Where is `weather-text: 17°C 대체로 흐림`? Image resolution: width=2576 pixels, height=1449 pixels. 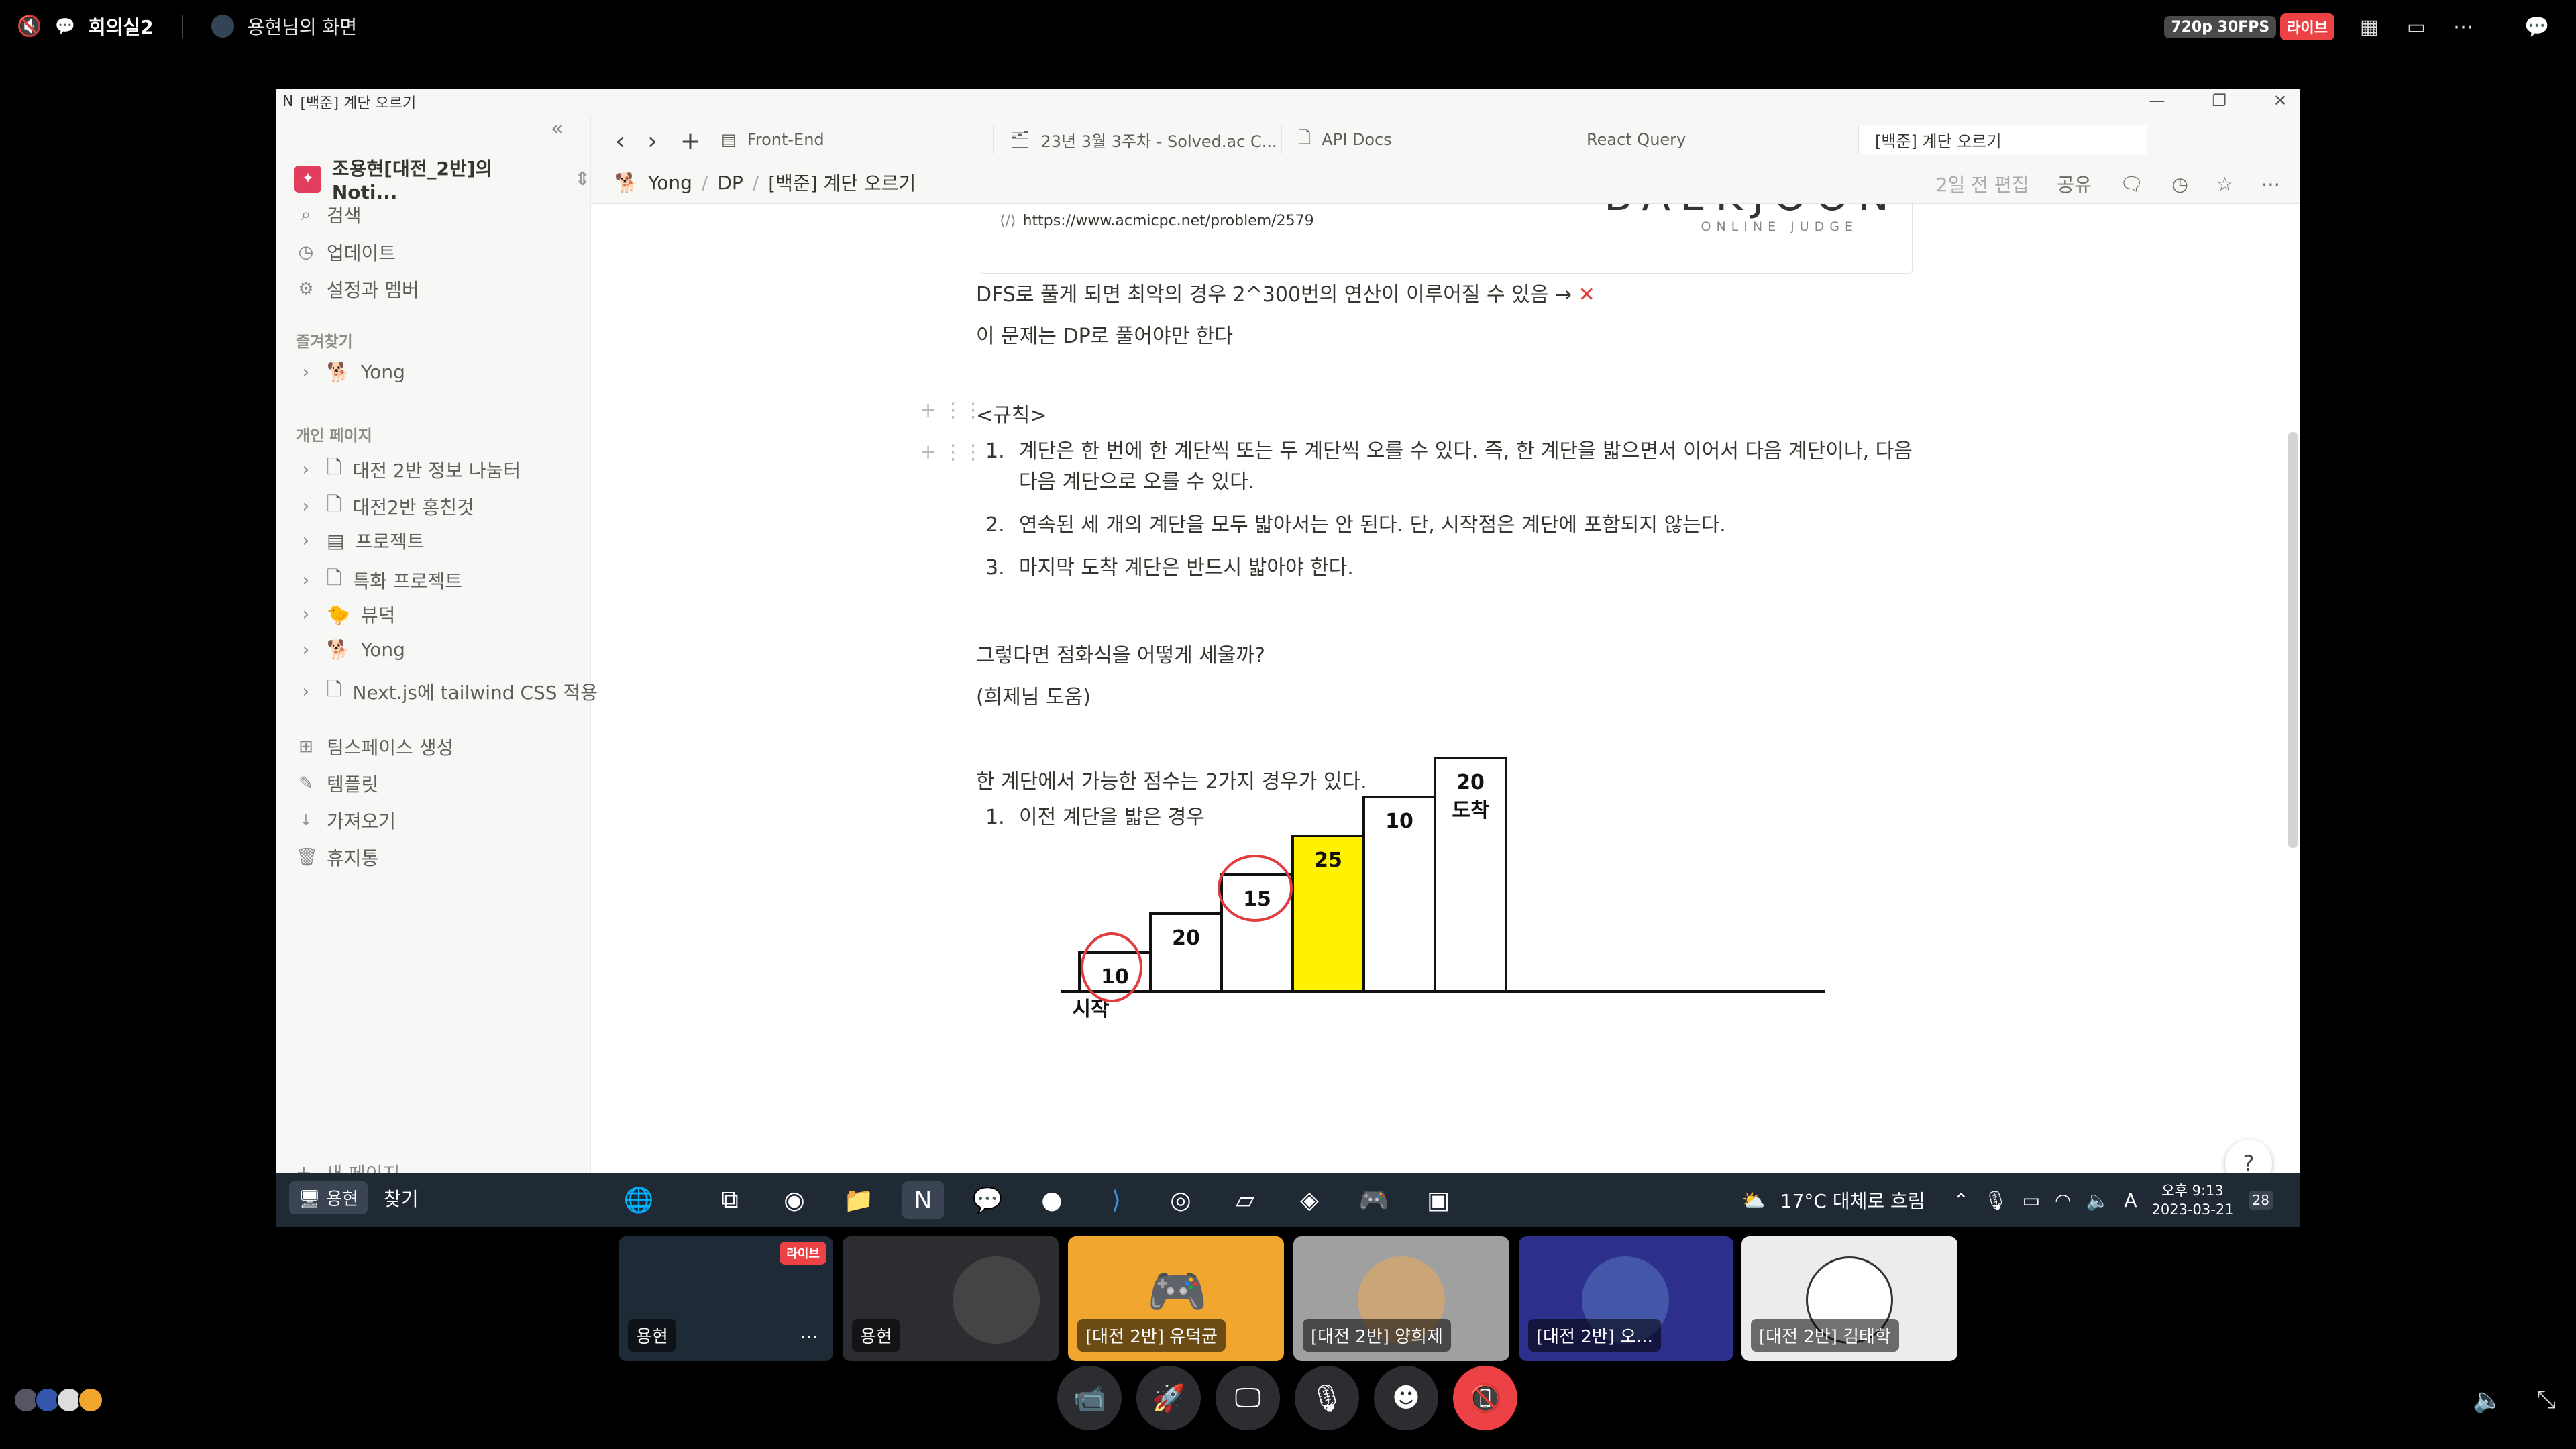
weather-text: 17°C 대체로 흐림 is located at coordinates (1852, 1200).